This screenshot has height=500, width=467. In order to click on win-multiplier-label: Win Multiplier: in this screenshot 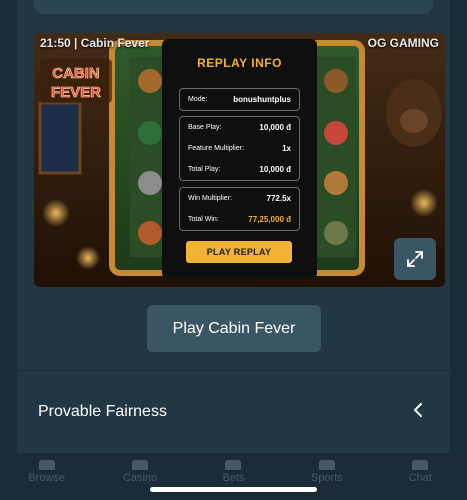, I will do `click(210, 198)`.